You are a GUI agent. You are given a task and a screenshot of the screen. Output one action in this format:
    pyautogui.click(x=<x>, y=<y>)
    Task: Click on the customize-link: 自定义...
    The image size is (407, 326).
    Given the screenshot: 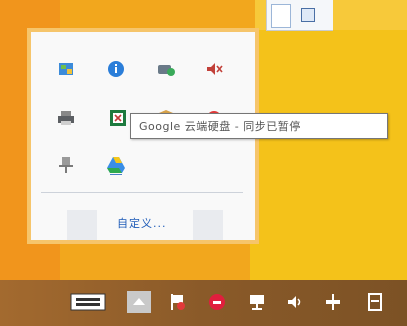 What is the action you would take?
    pyautogui.click(x=142, y=223)
    